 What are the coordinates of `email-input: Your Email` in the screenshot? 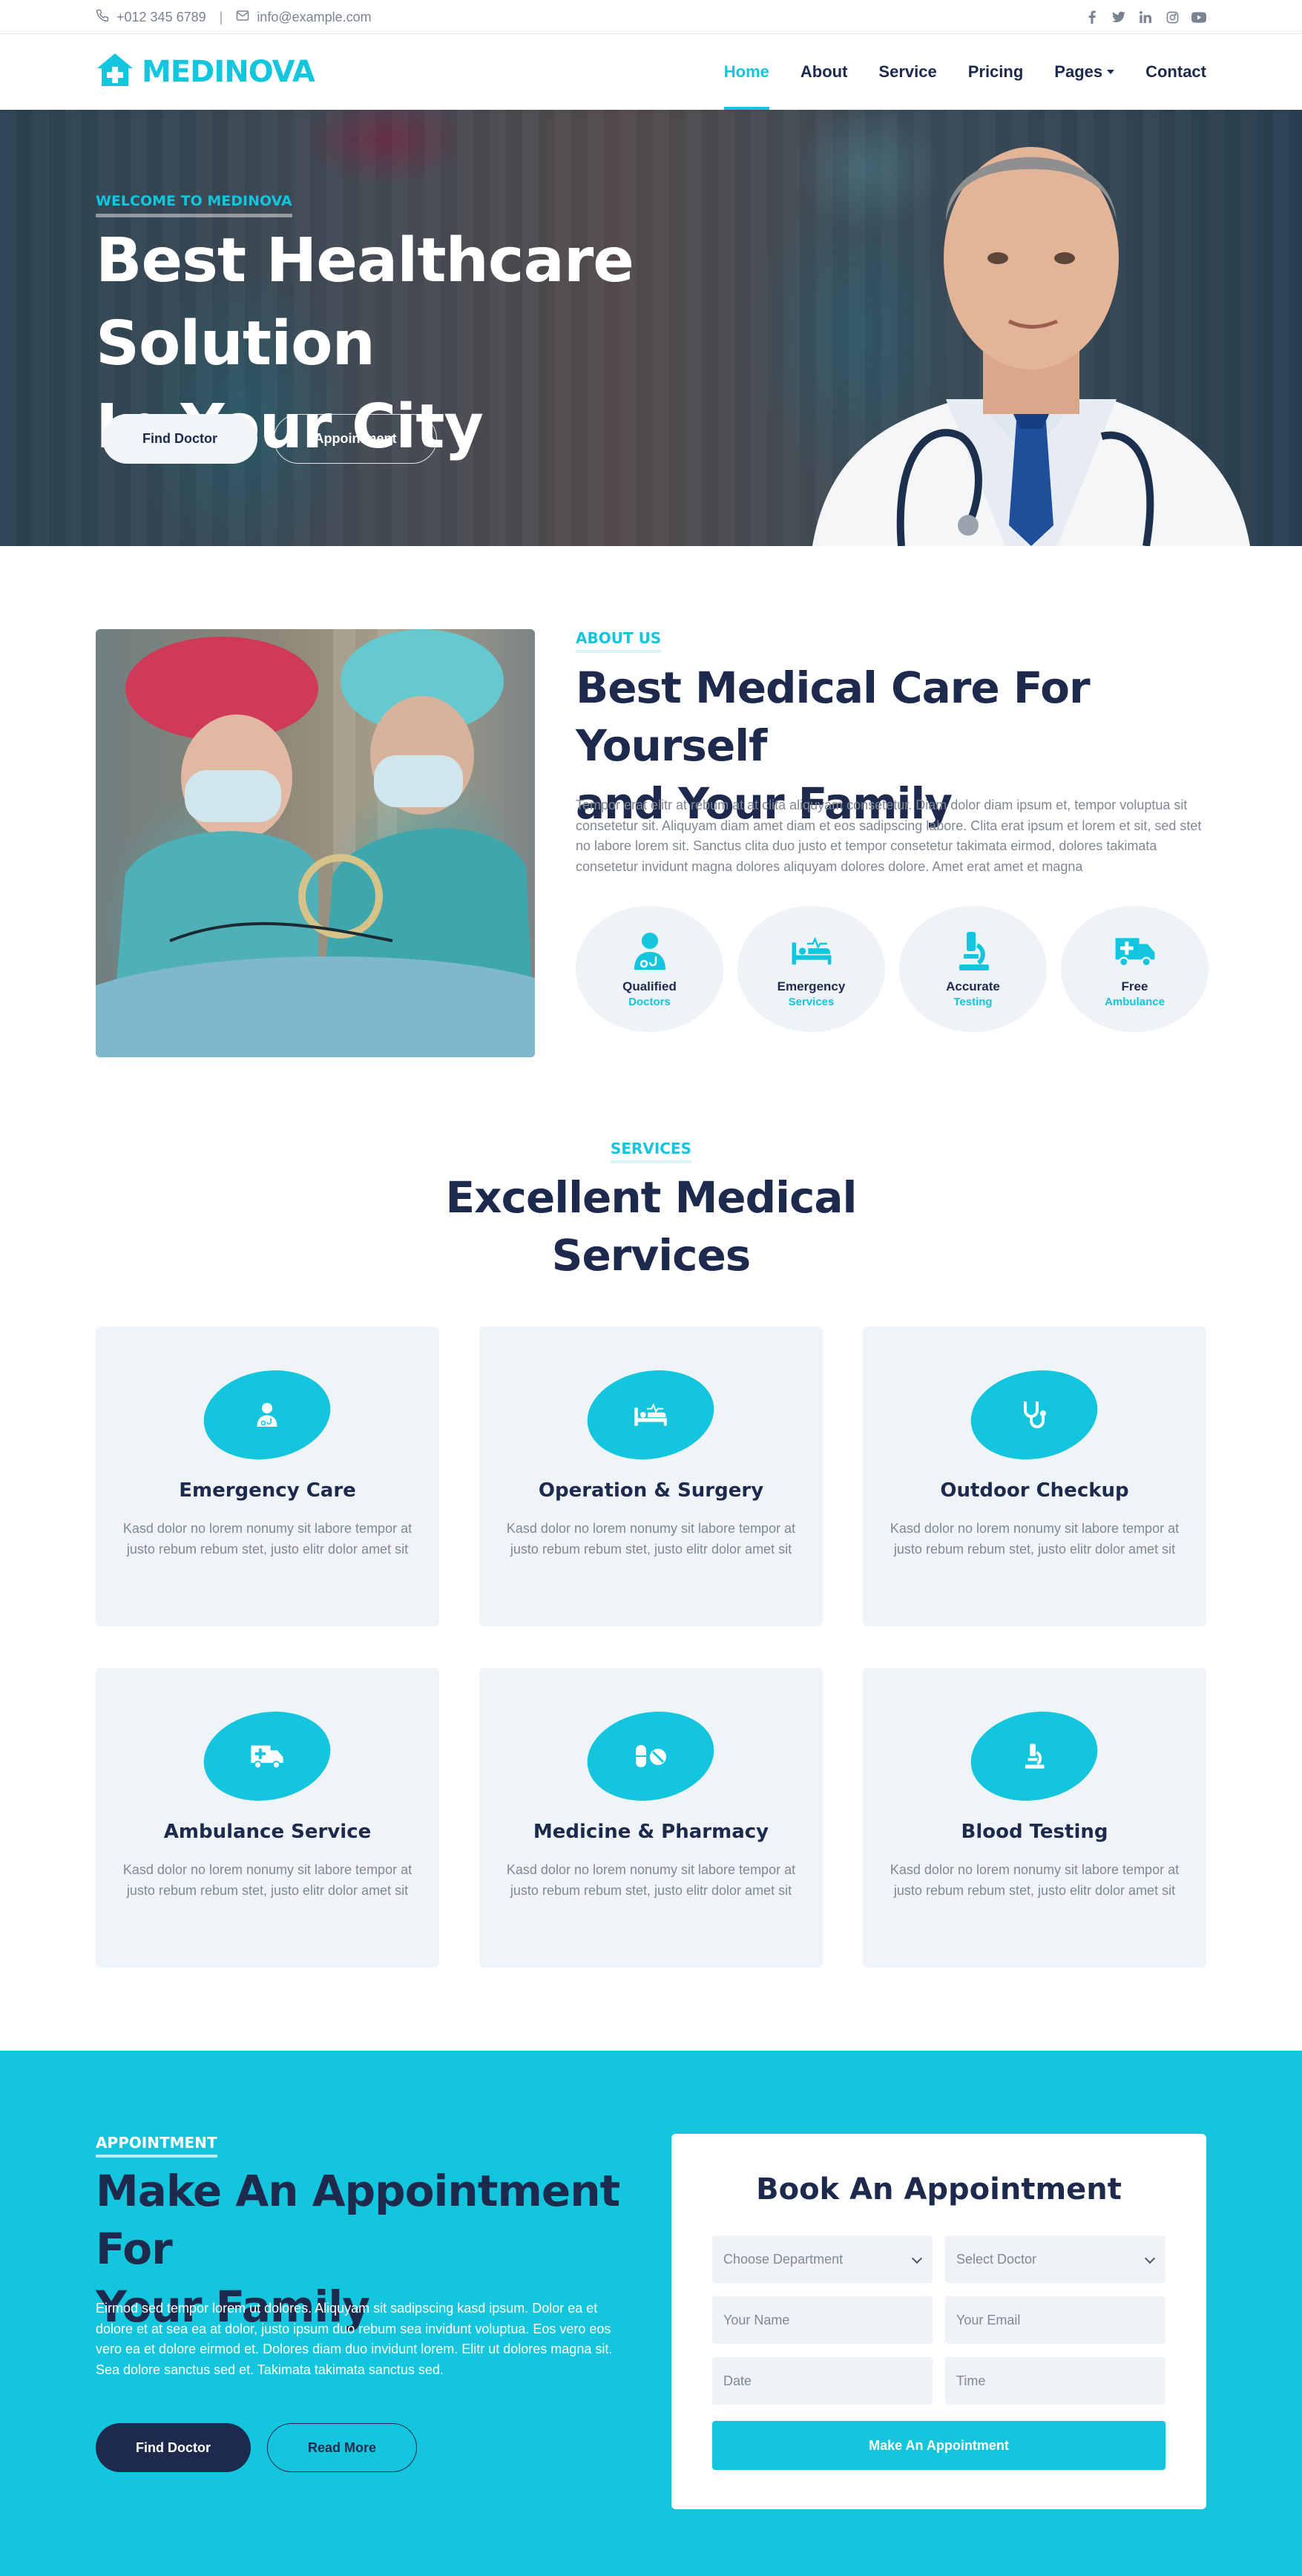 It's located at (1055, 2320).